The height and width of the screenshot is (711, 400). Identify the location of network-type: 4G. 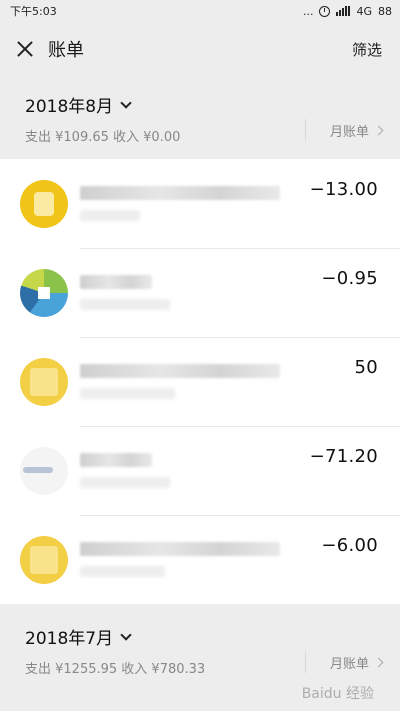
(364, 11).